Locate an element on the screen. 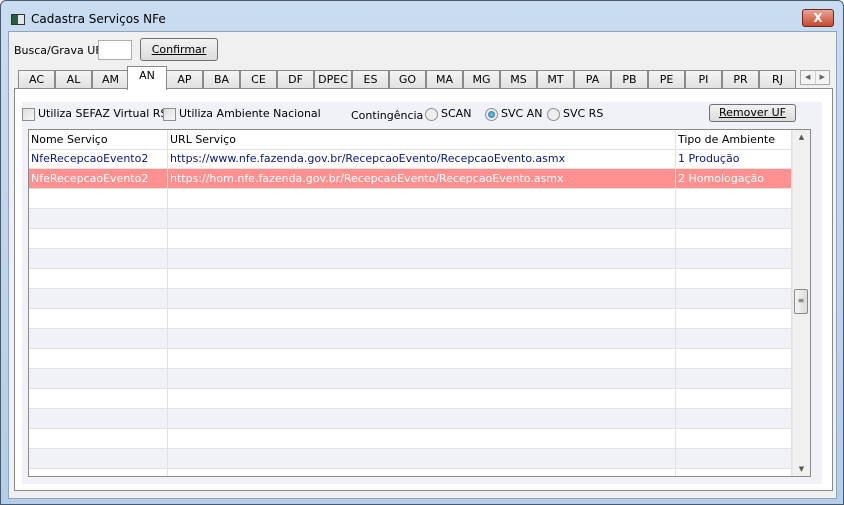  radio-label: SVC AN is located at coordinates (522, 113).